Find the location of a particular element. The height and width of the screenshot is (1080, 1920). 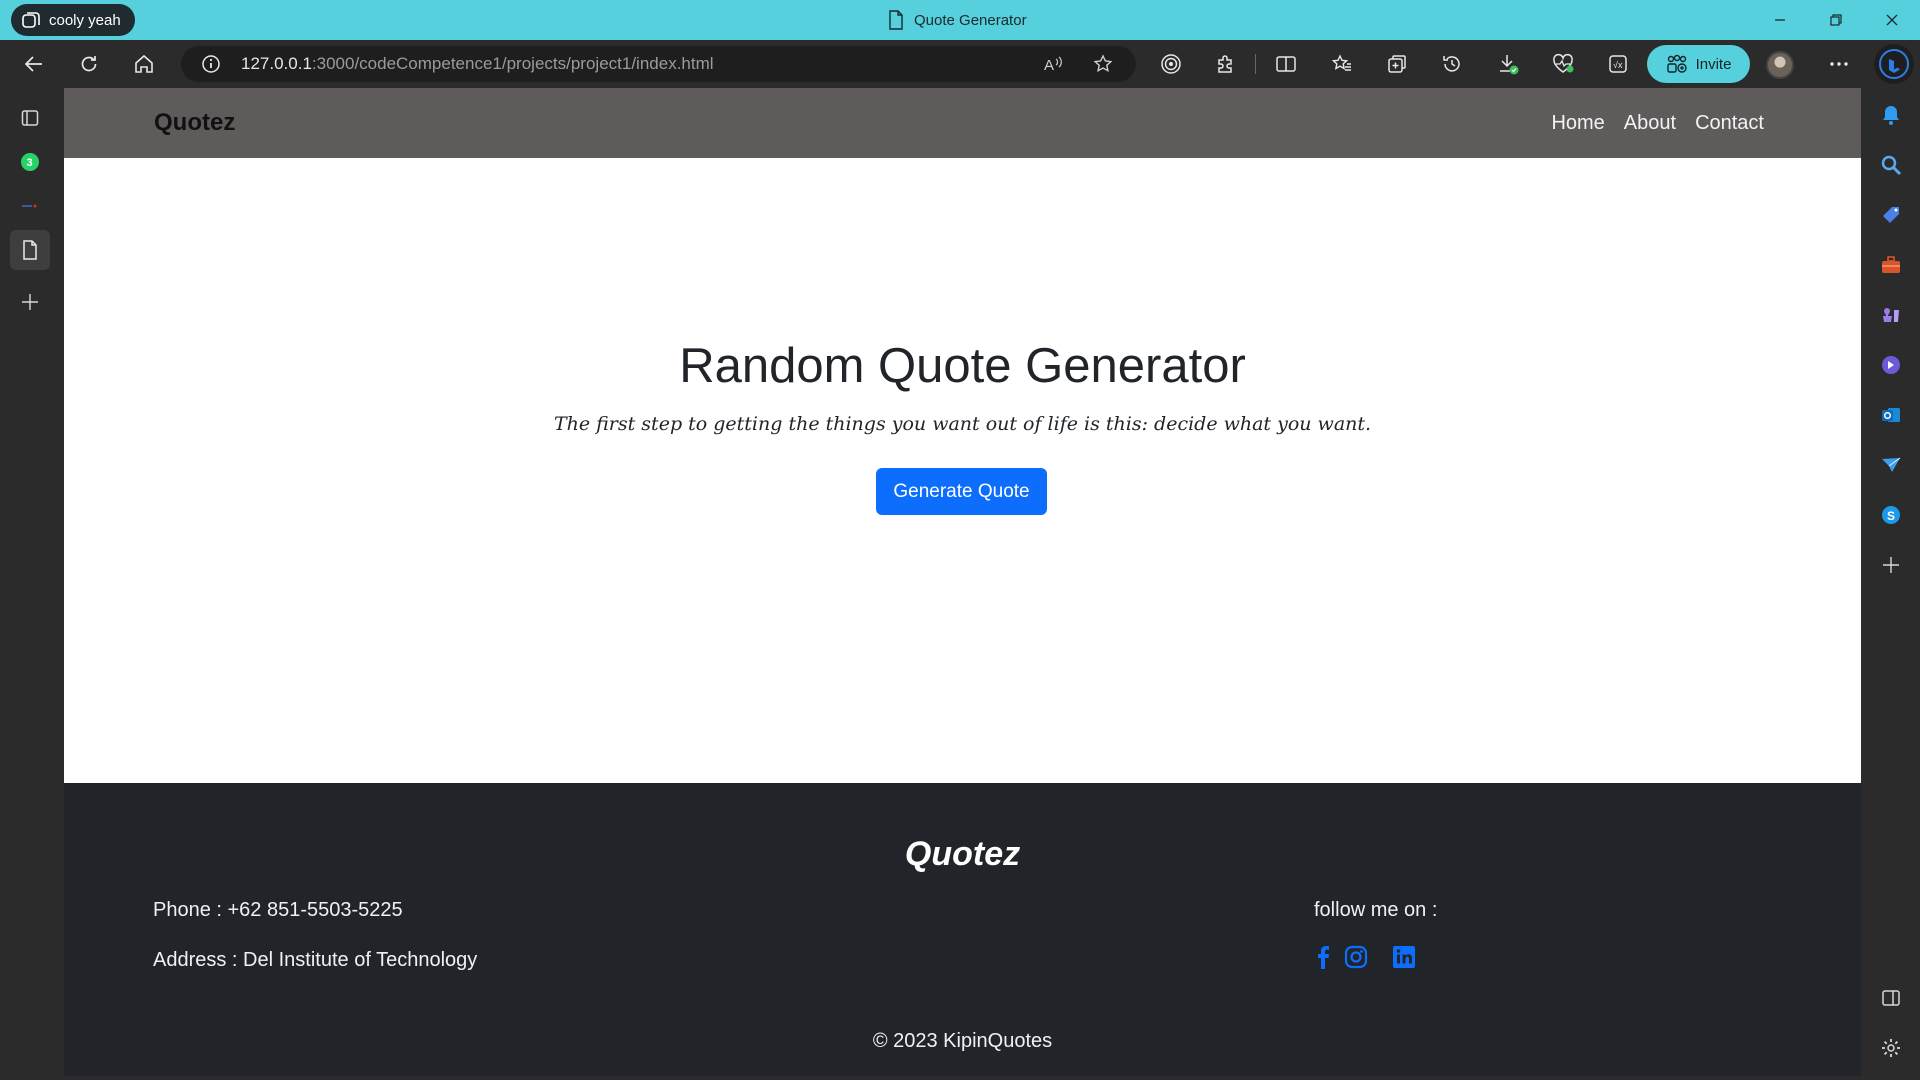

puzzle-icon is located at coordinates (1225, 64).